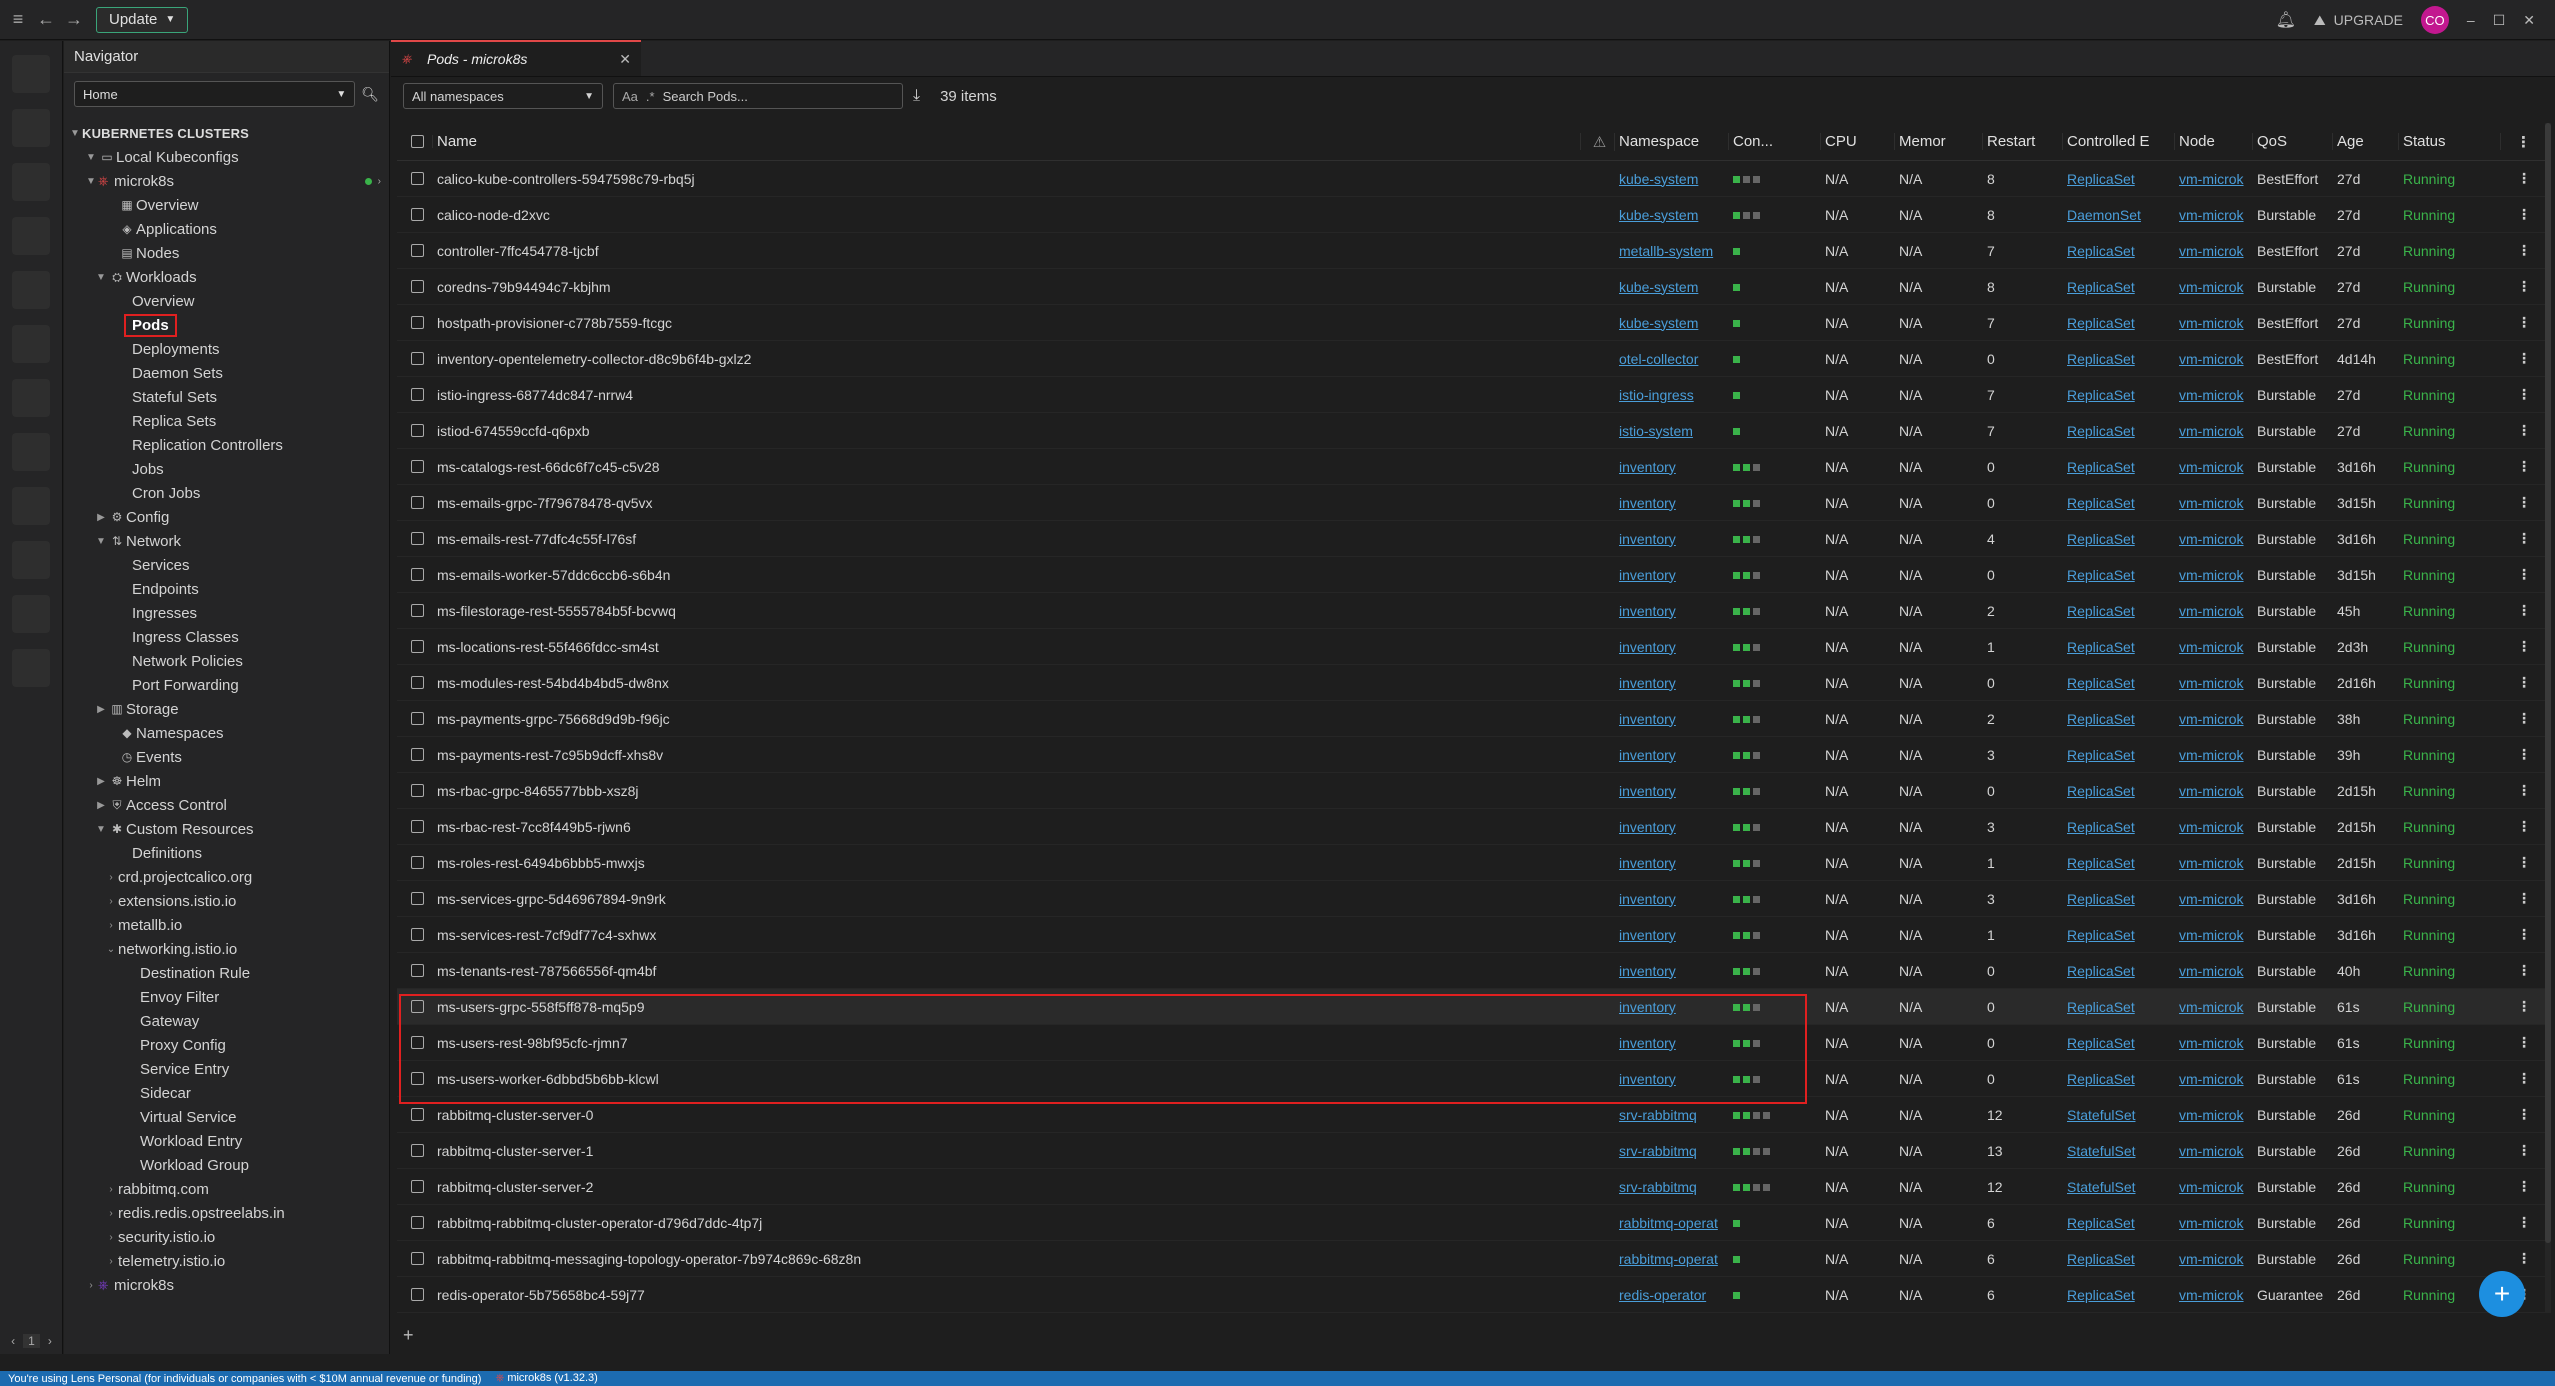 This screenshot has height=1386, width=2555. What do you see at coordinates (2450, 141) in the screenshot?
I see `col-status: Status` at bounding box center [2450, 141].